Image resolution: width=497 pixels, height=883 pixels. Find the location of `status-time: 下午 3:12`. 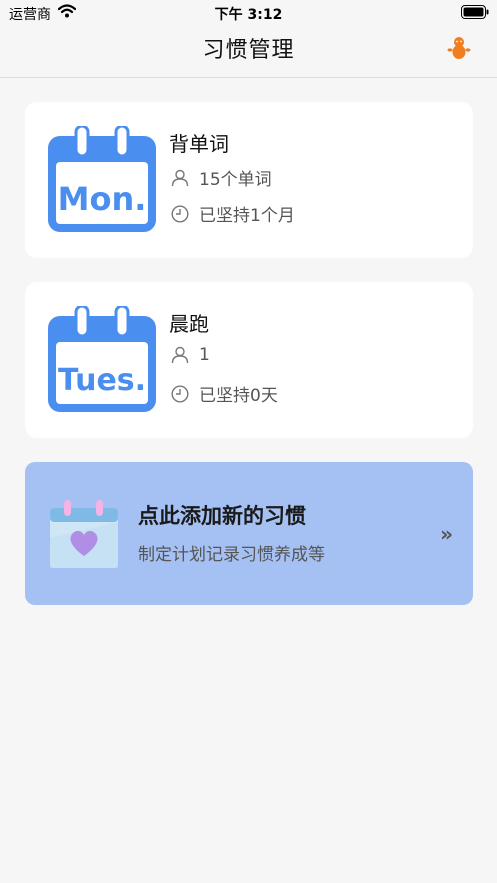

status-time: 下午 3:12 is located at coordinates (248, 15).